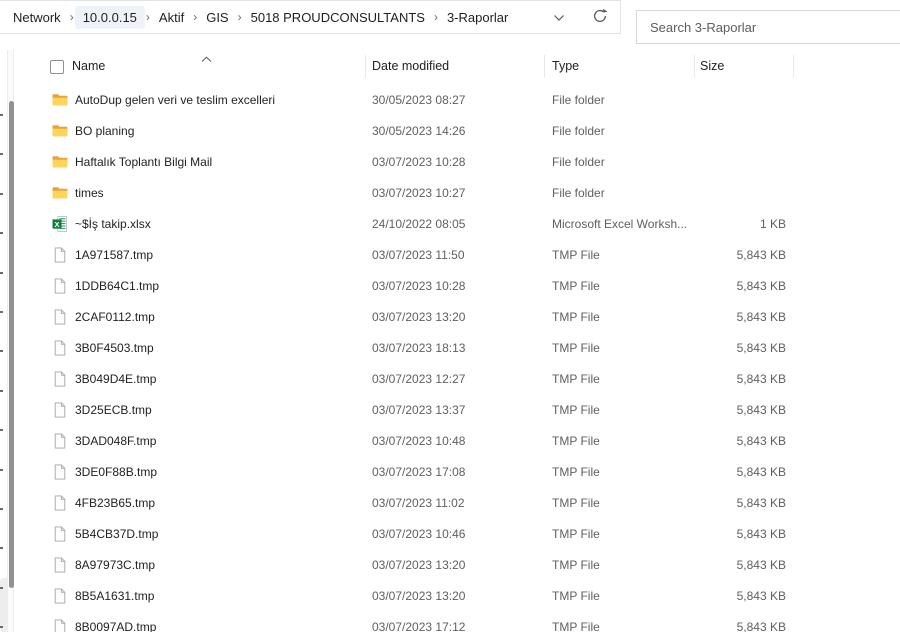 This screenshot has height=632, width=900. I want to click on chevron-down-icon, so click(559, 18).